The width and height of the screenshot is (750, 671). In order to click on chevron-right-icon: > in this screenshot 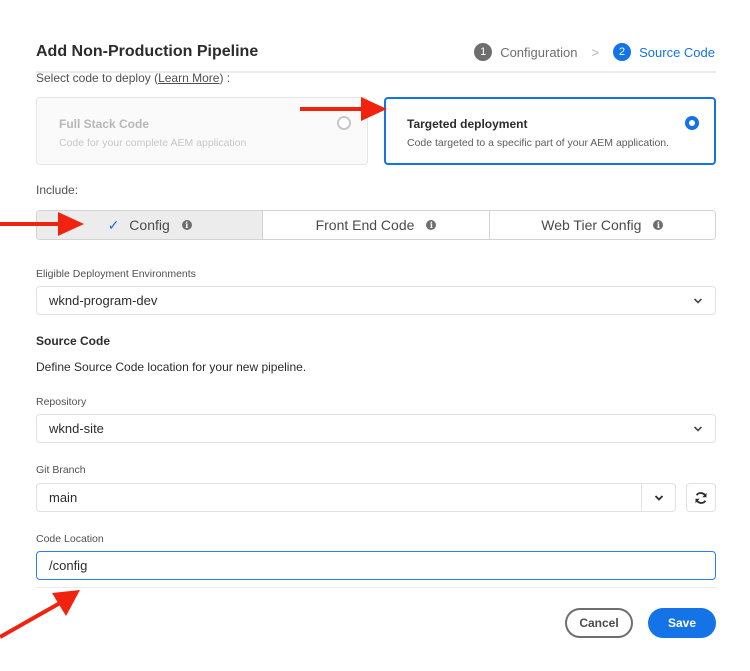, I will do `click(595, 52)`.